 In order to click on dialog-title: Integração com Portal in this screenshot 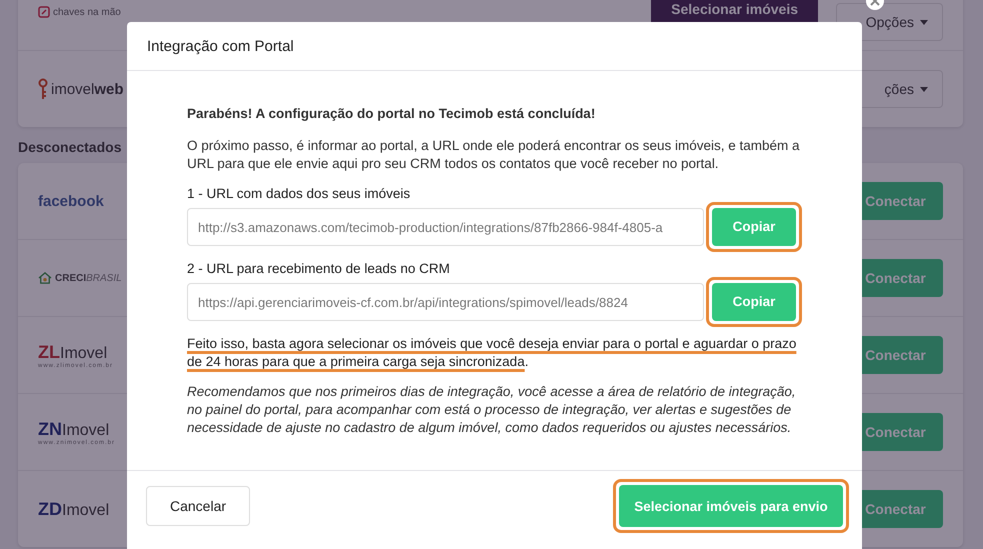, I will do `click(220, 46)`.